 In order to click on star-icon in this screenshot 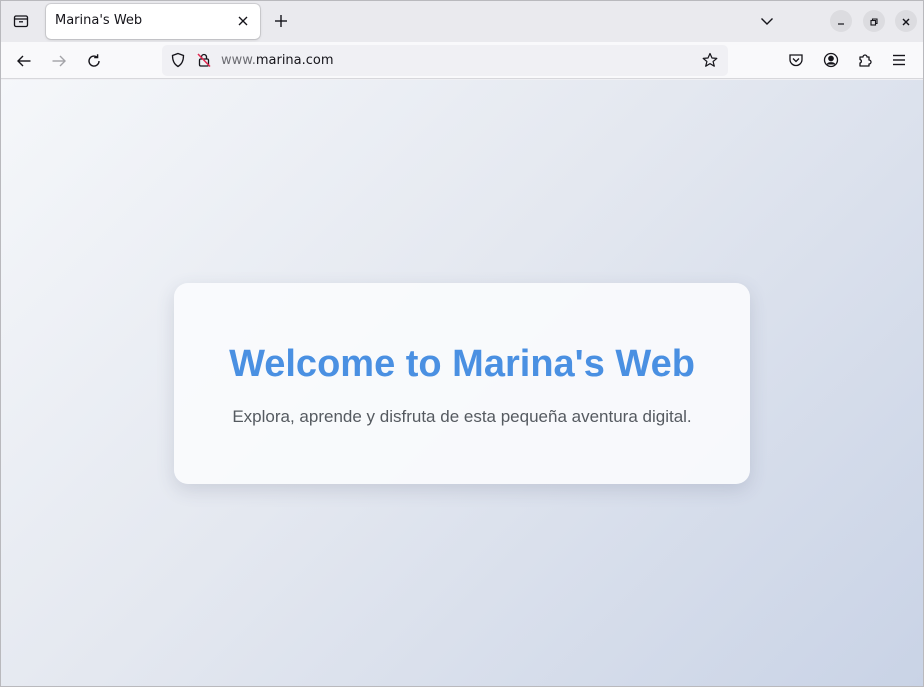, I will do `click(710, 60)`.